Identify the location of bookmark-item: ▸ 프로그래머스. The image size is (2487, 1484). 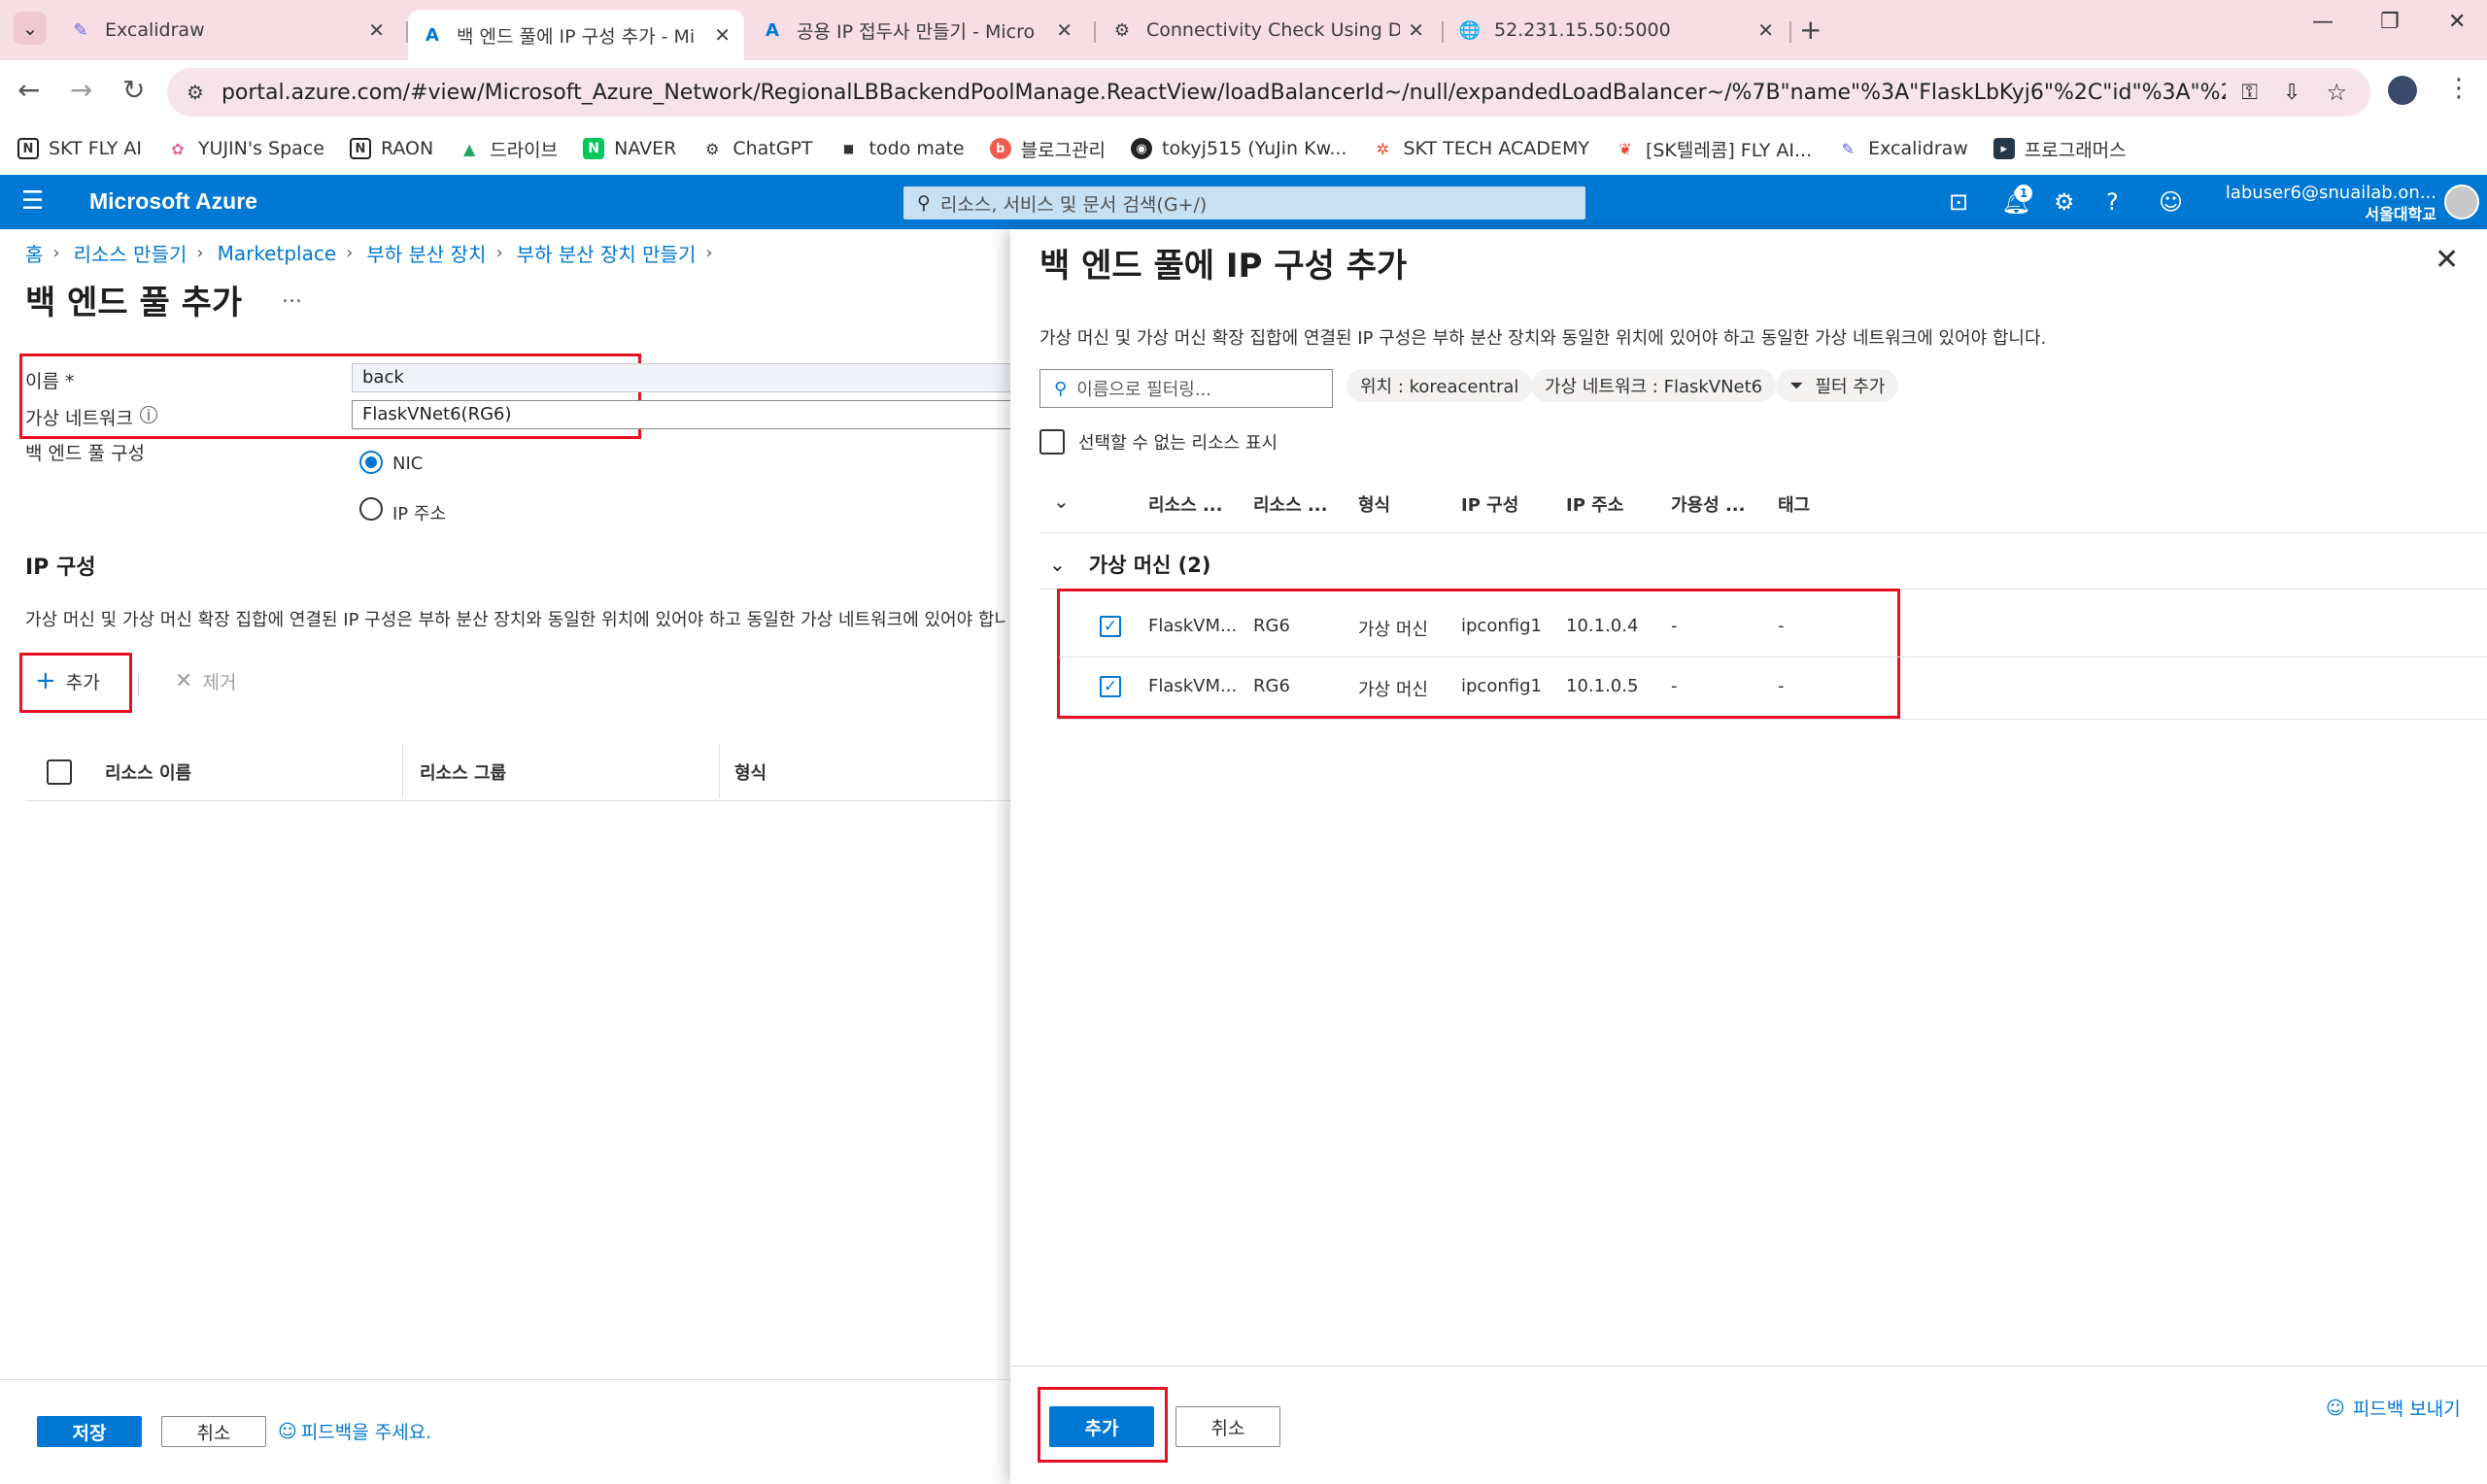
(2060, 149).